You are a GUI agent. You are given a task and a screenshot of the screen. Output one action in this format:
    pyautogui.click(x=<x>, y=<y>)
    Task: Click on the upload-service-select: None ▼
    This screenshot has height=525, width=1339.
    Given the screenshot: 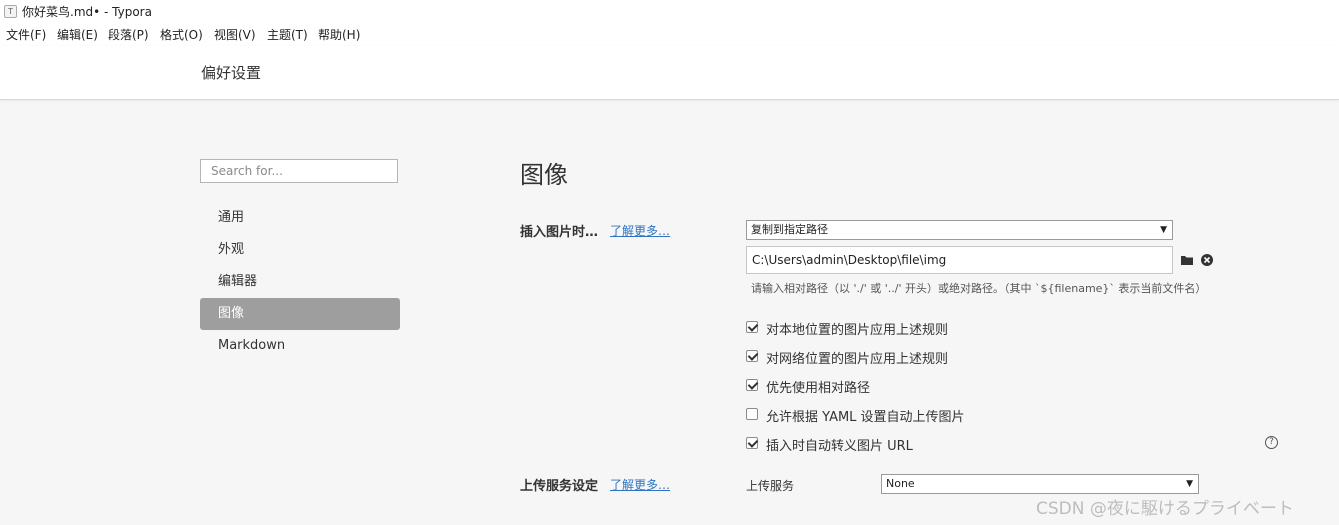 What is the action you would take?
    pyautogui.click(x=1040, y=484)
    